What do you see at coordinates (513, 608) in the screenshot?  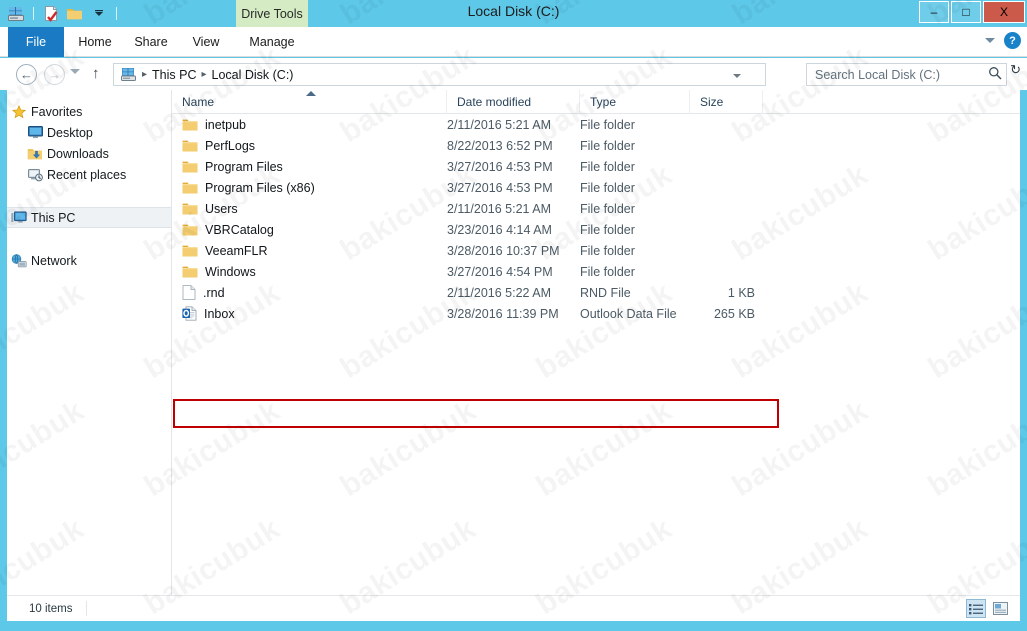 I see `status-bar: 10 items` at bounding box center [513, 608].